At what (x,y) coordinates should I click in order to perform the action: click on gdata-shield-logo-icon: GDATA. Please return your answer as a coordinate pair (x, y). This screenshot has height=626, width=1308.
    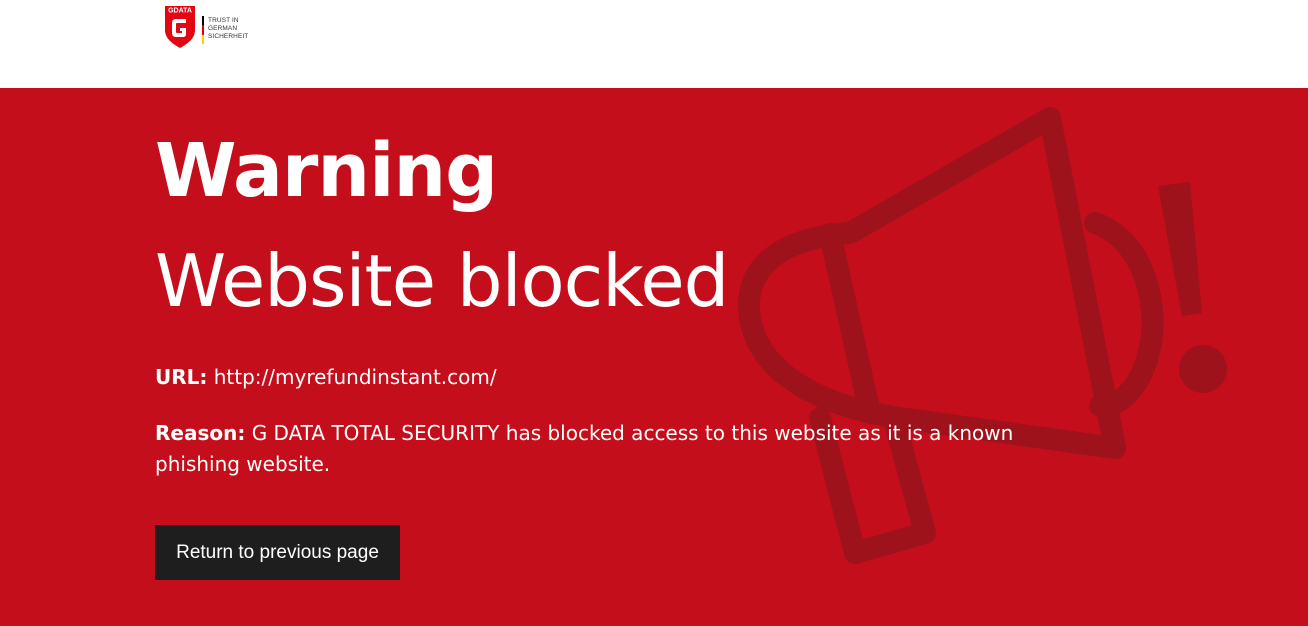
    Looking at the image, I should click on (180, 27).